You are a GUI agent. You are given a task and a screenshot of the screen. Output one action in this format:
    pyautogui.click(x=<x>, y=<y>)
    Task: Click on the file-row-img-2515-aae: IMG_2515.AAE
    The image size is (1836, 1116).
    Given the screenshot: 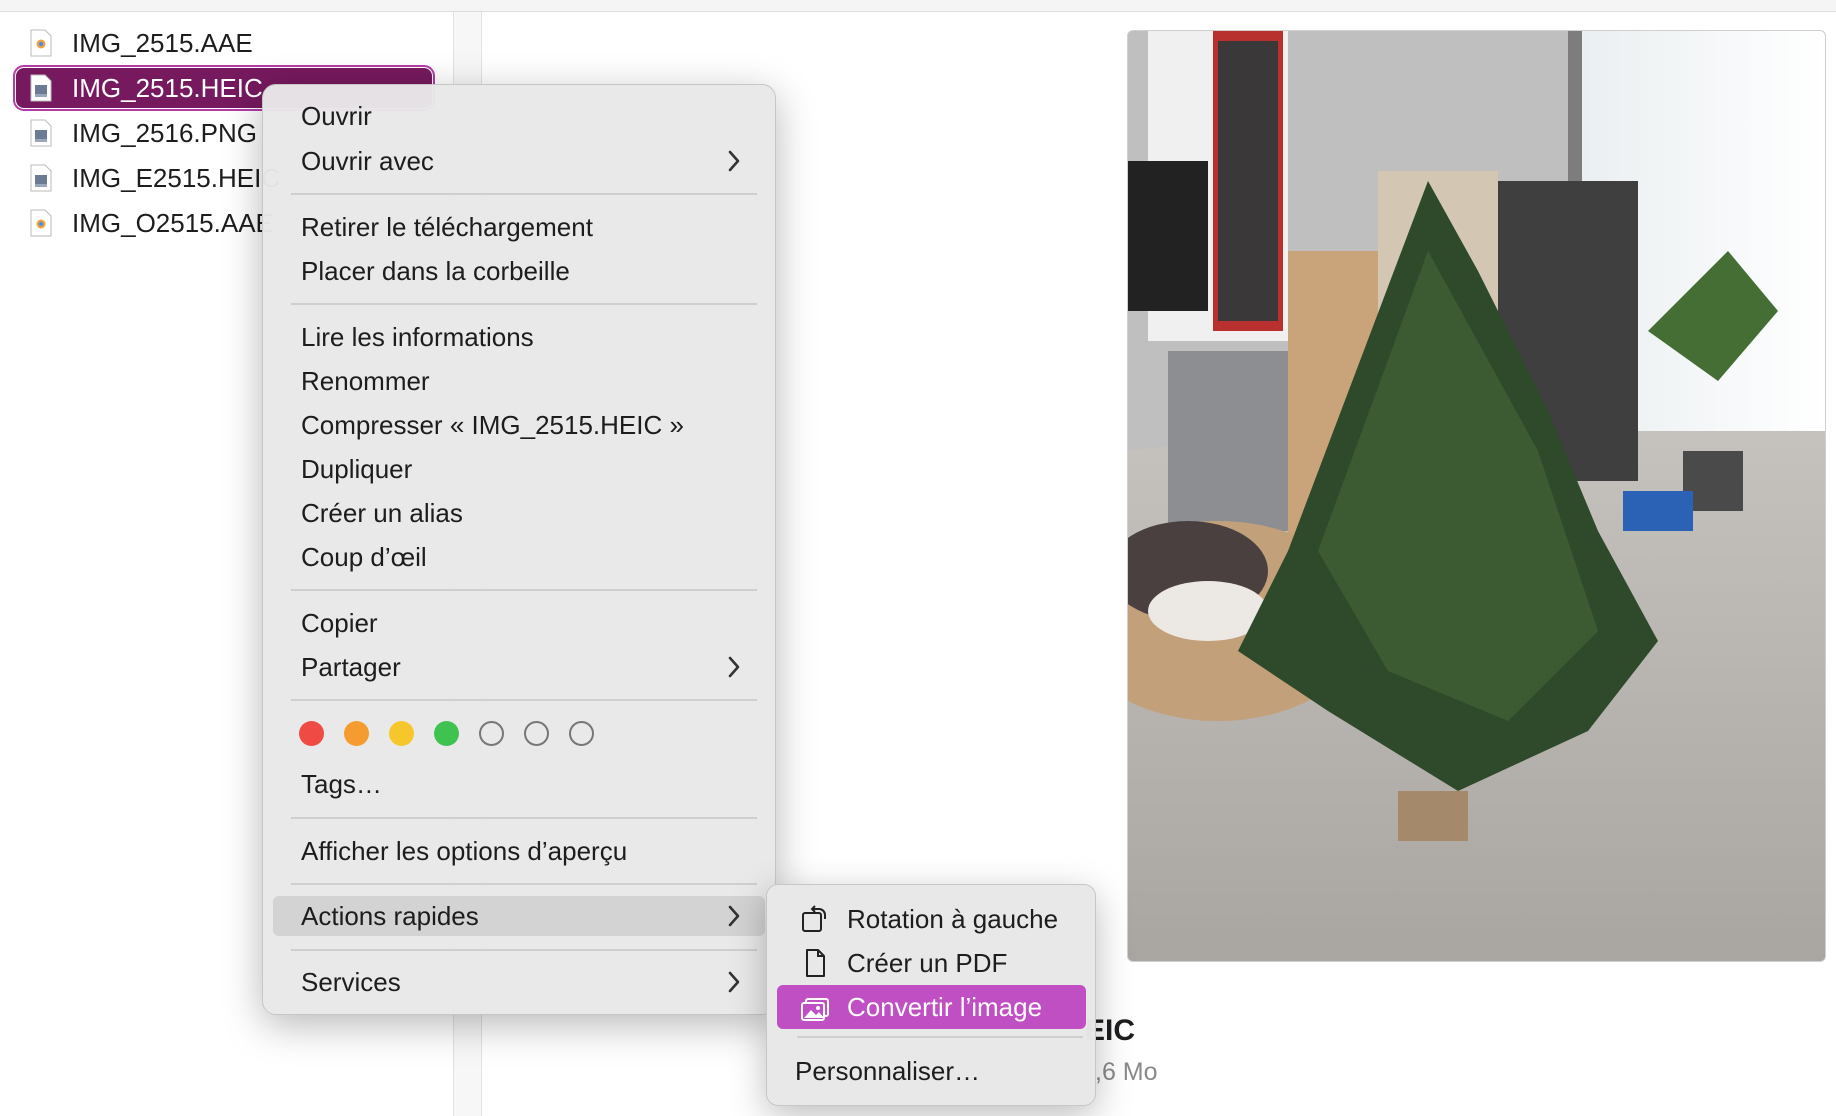 What is the action you would take?
    pyautogui.click(x=224, y=43)
    